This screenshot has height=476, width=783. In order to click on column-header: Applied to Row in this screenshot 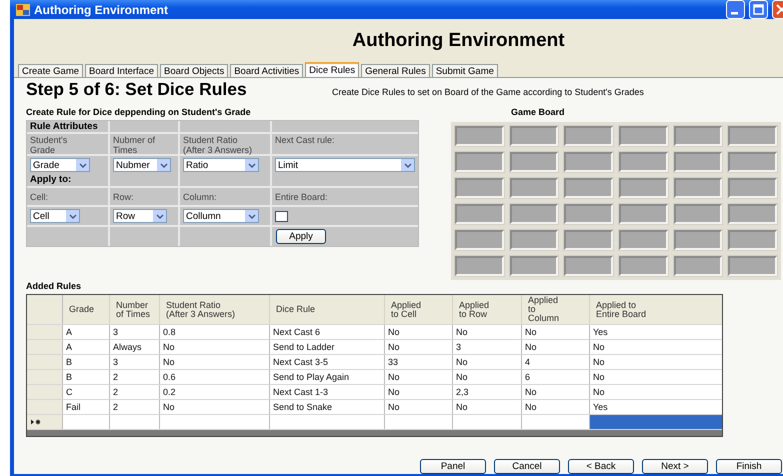, I will do `click(487, 309)`.